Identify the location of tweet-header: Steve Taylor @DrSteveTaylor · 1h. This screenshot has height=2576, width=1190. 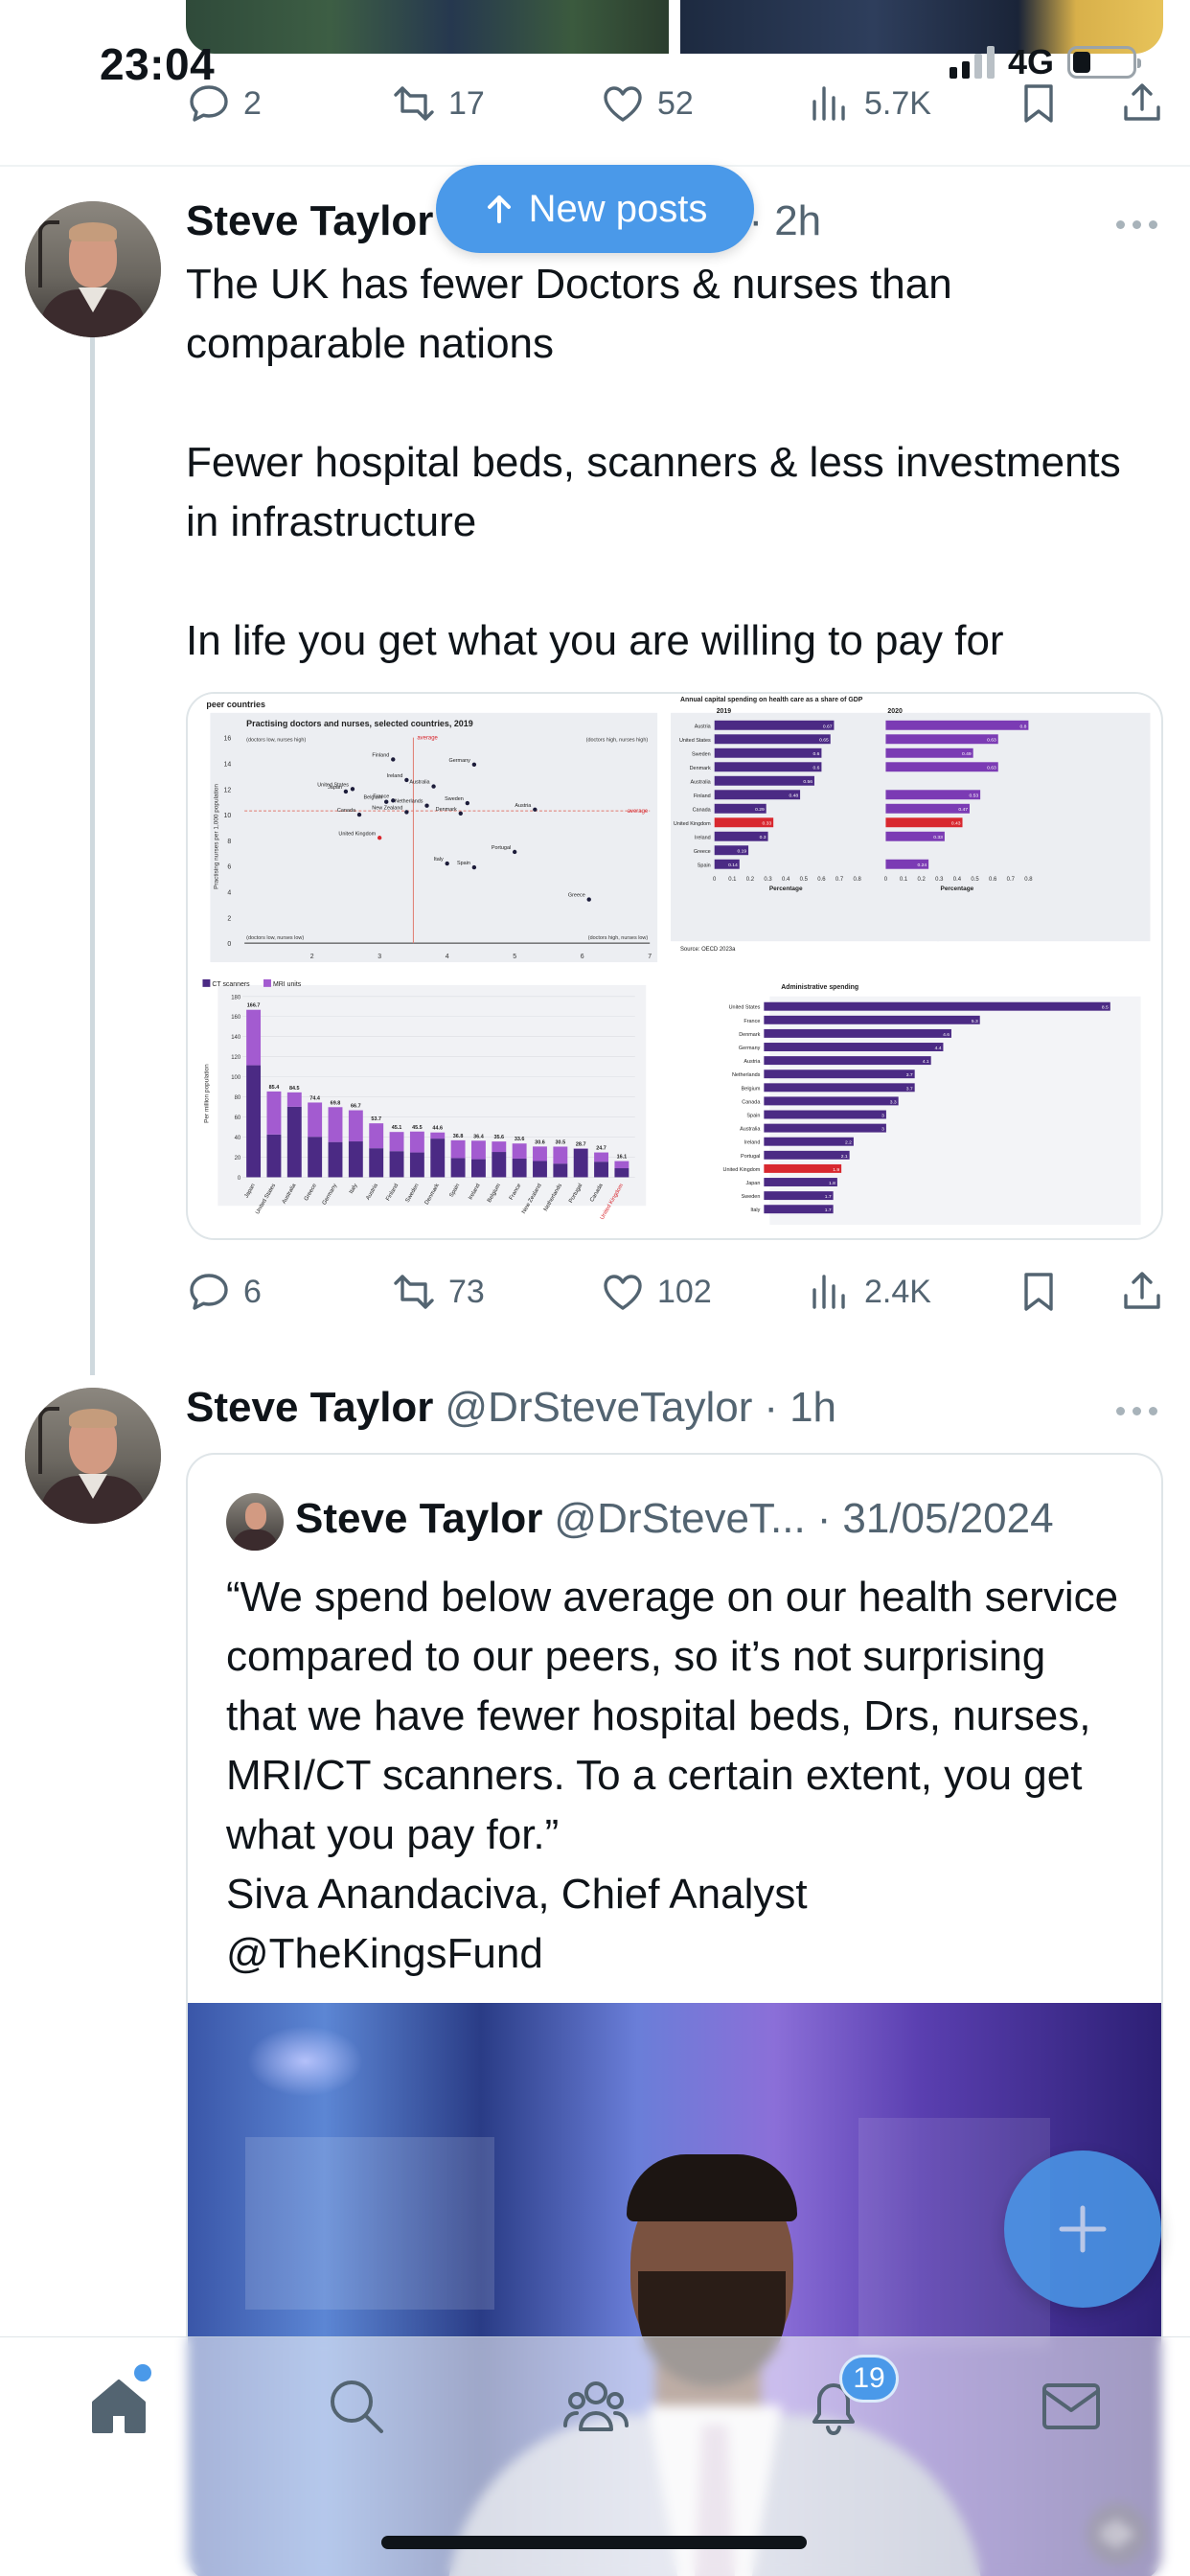
(511, 1408).